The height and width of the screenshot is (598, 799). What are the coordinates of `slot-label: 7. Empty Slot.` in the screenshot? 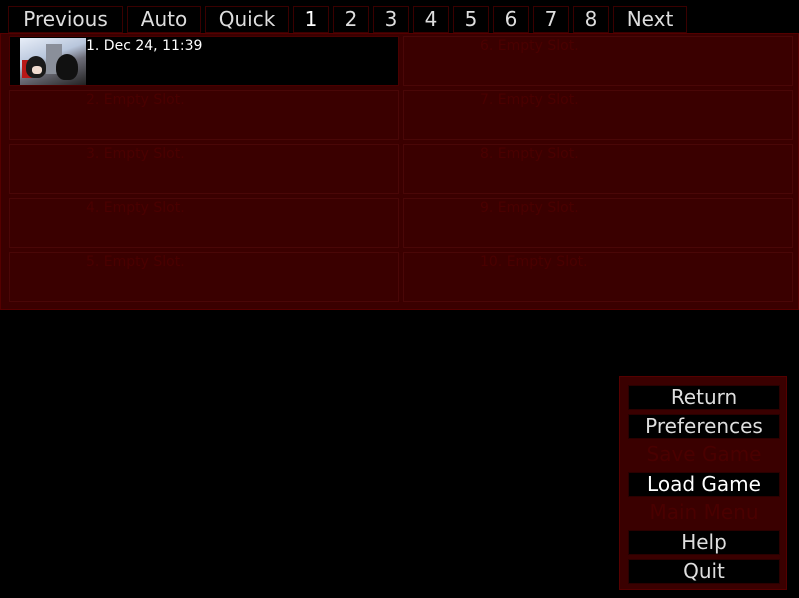 It's located at (529, 100).